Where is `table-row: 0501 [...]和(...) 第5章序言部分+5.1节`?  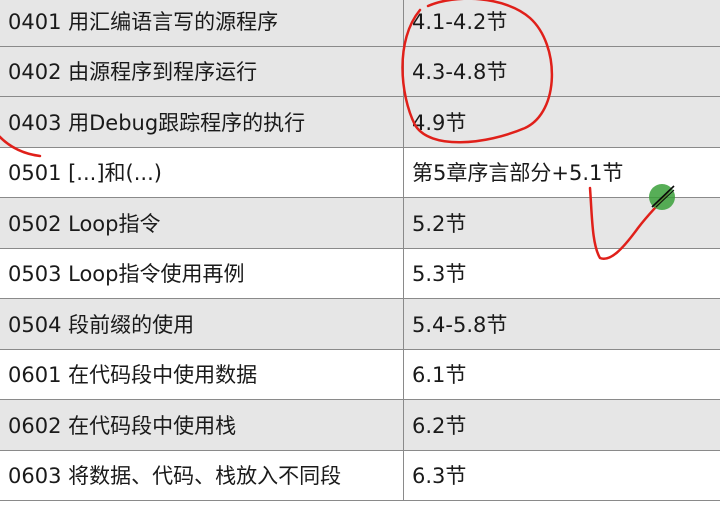 table-row: 0501 [...]和(...) 第5章序言部分+5.1节 is located at coordinates (360, 172).